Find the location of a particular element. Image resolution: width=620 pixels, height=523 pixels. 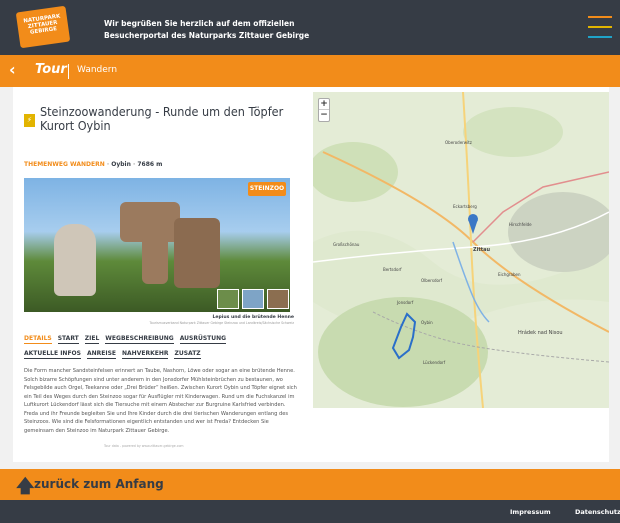

naturpark-logo: NATURPARK ZITTAUER GEBIRGE is located at coordinates (43, 27).